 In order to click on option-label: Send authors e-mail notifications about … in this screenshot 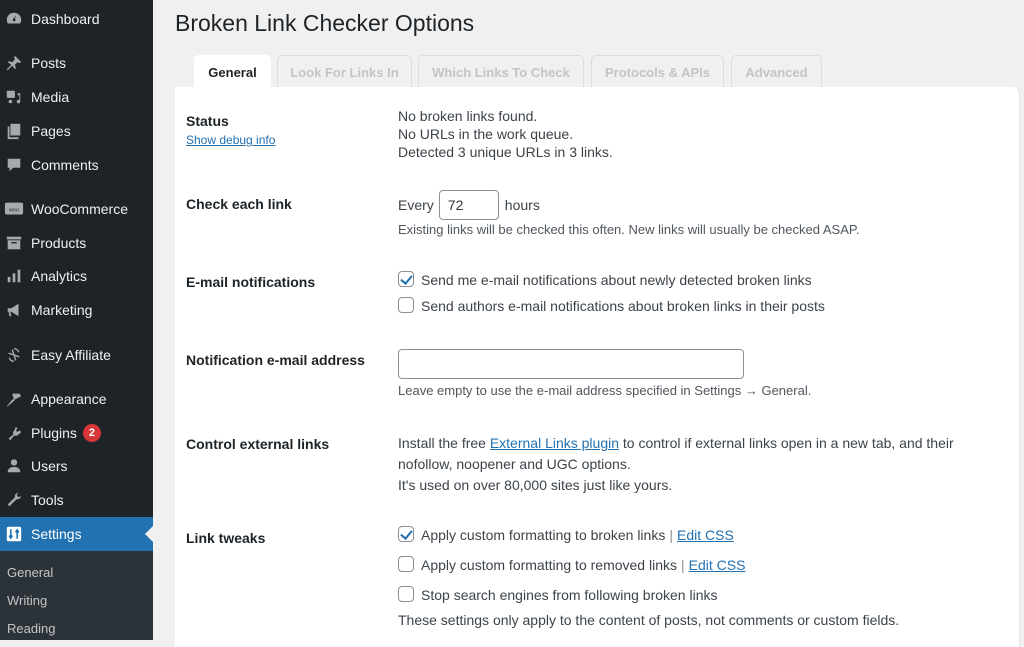, I will do `click(623, 306)`.